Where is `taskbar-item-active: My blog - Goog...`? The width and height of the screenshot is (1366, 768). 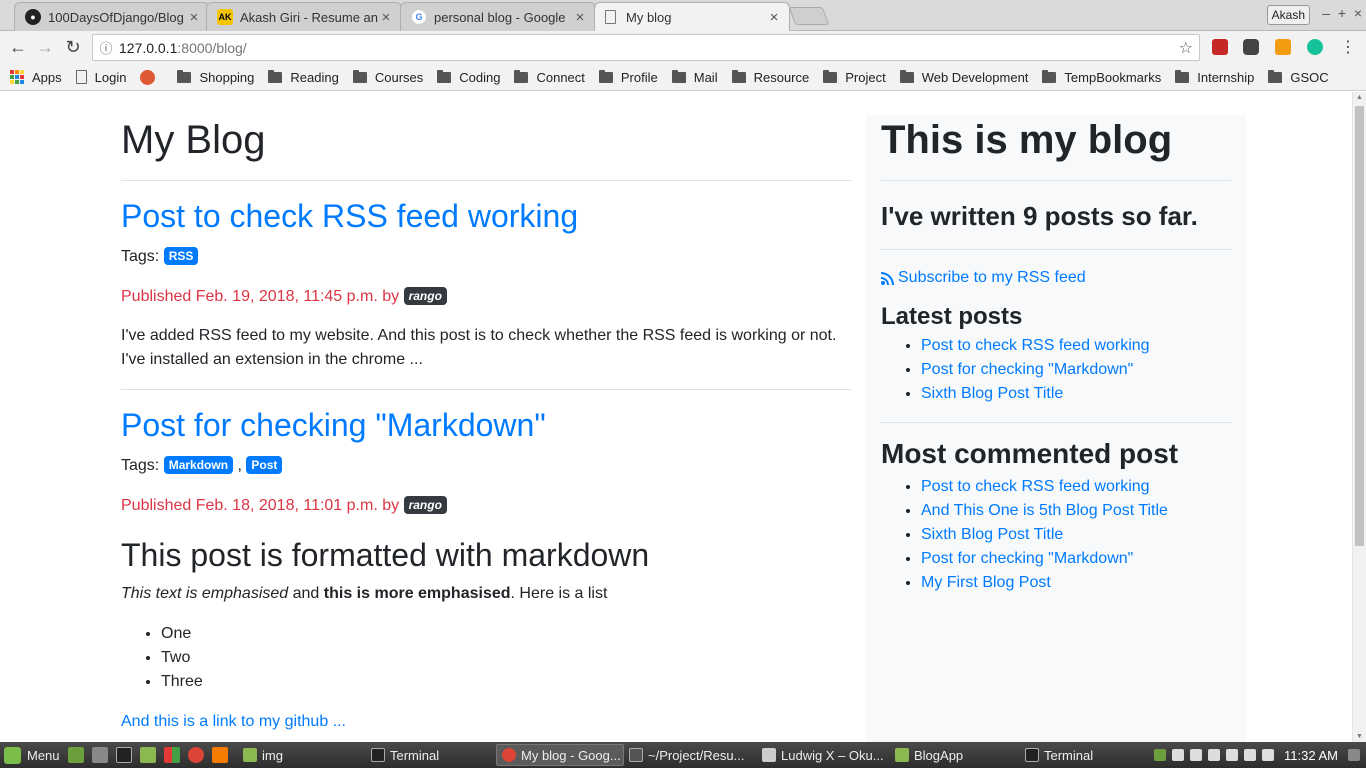
taskbar-item-active: My blog - Goog... is located at coordinates (560, 755).